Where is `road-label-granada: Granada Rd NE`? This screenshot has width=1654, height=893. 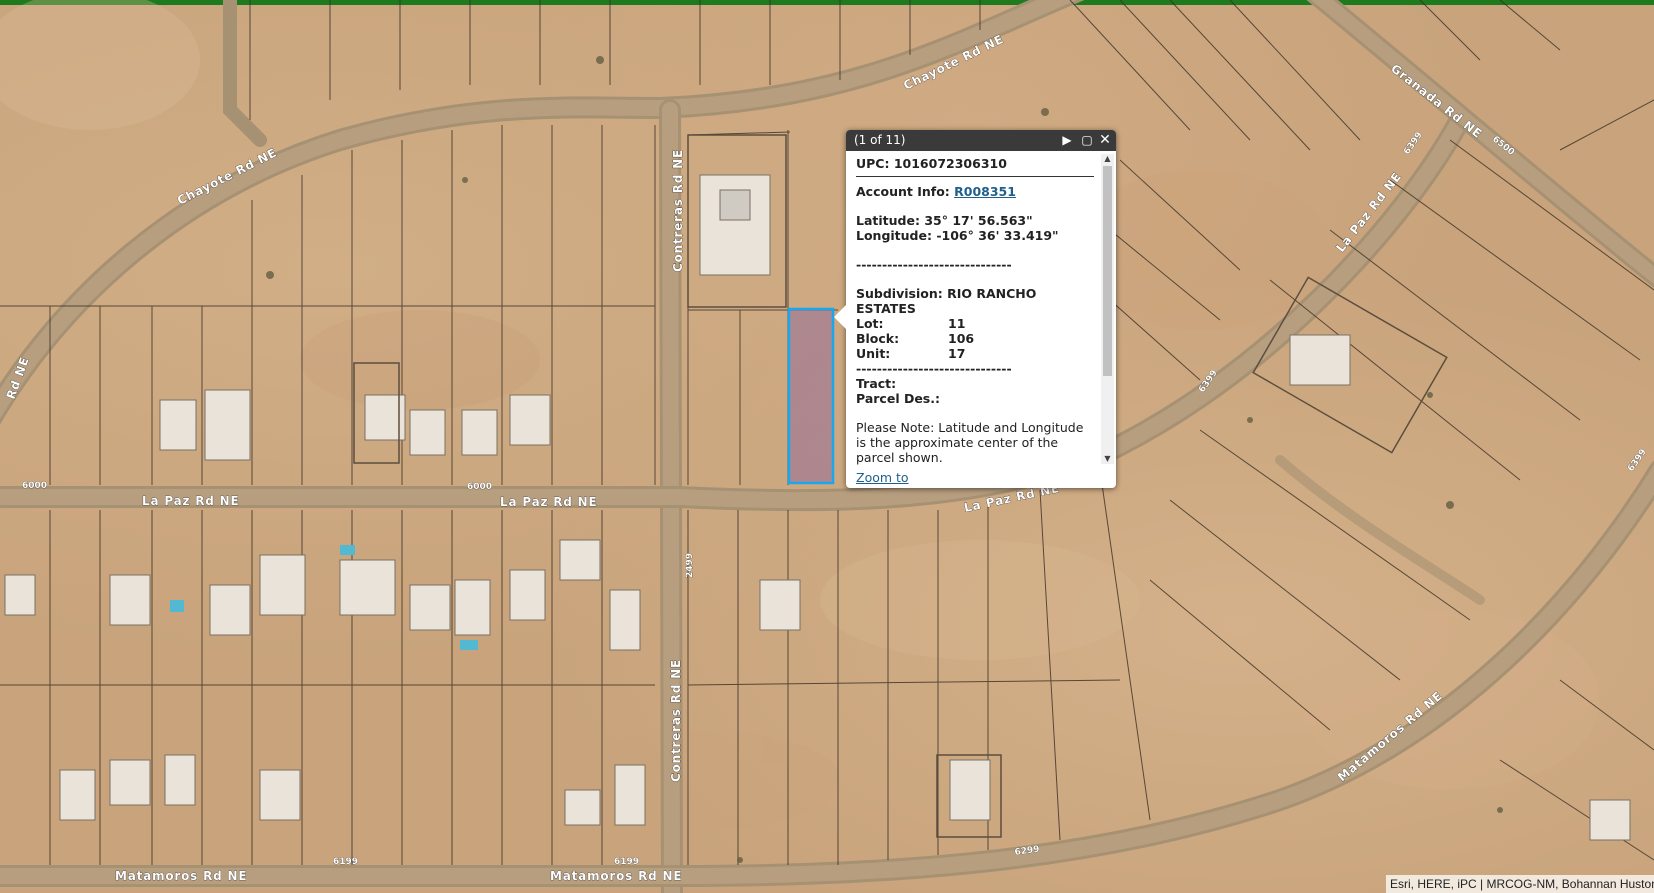
road-label-granada: Granada Rd NE is located at coordinates (1436, 101).